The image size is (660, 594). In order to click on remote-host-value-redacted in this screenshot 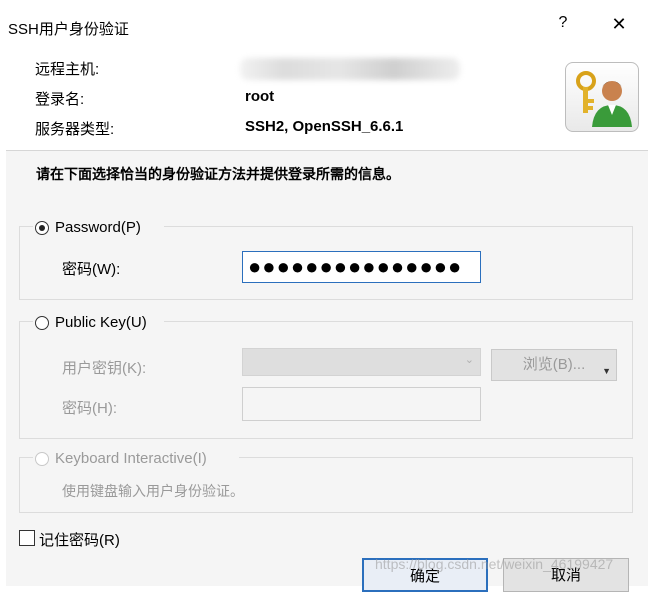, I will do `click(350, 69)`.